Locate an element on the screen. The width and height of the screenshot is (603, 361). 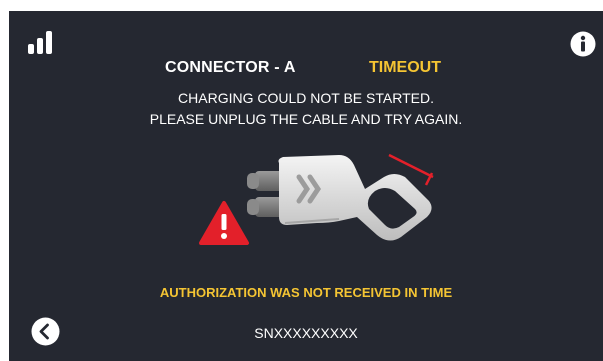
info-icon is located at coordinates (583, 44).